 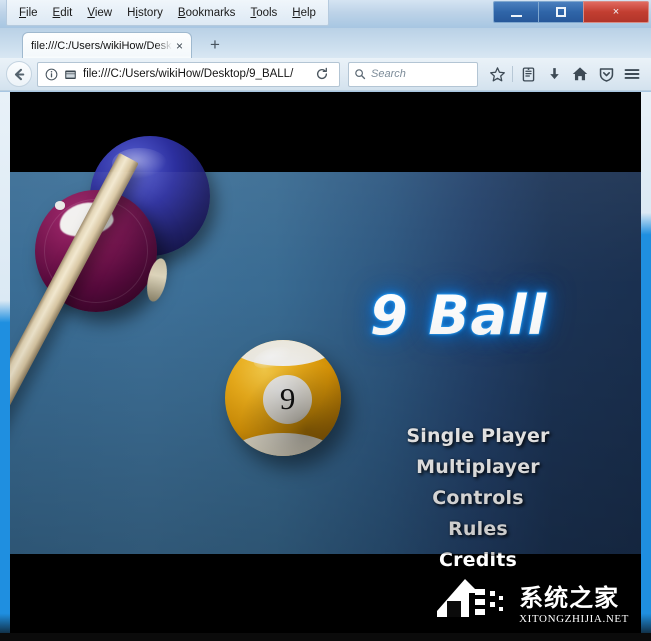 I want to click on window-bottom-edge, so click(x=325, y=637).